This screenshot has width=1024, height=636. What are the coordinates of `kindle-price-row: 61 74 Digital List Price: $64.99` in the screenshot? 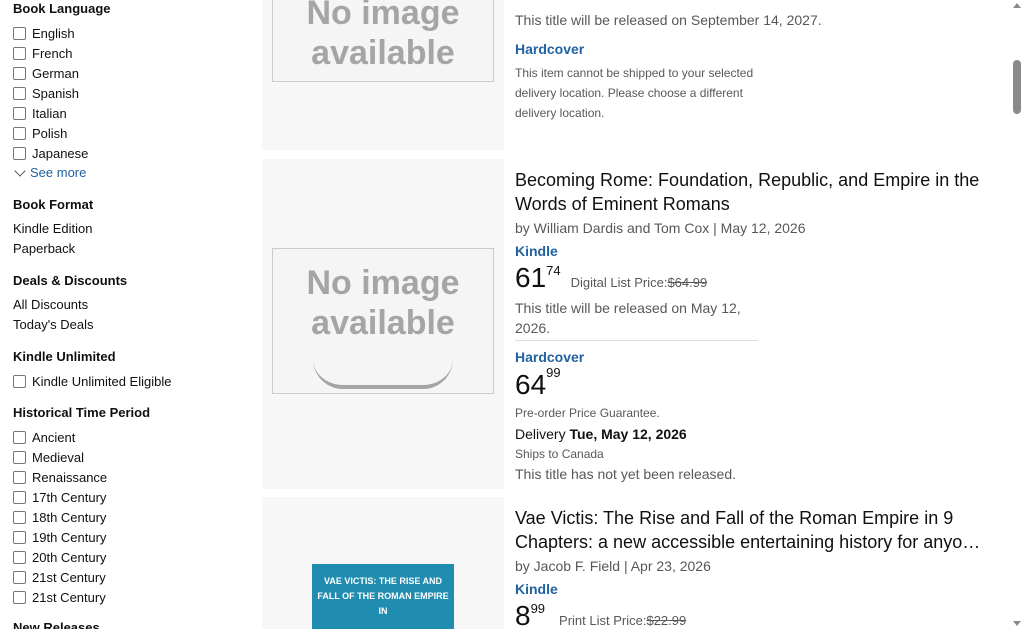 It's located at (755, 280).